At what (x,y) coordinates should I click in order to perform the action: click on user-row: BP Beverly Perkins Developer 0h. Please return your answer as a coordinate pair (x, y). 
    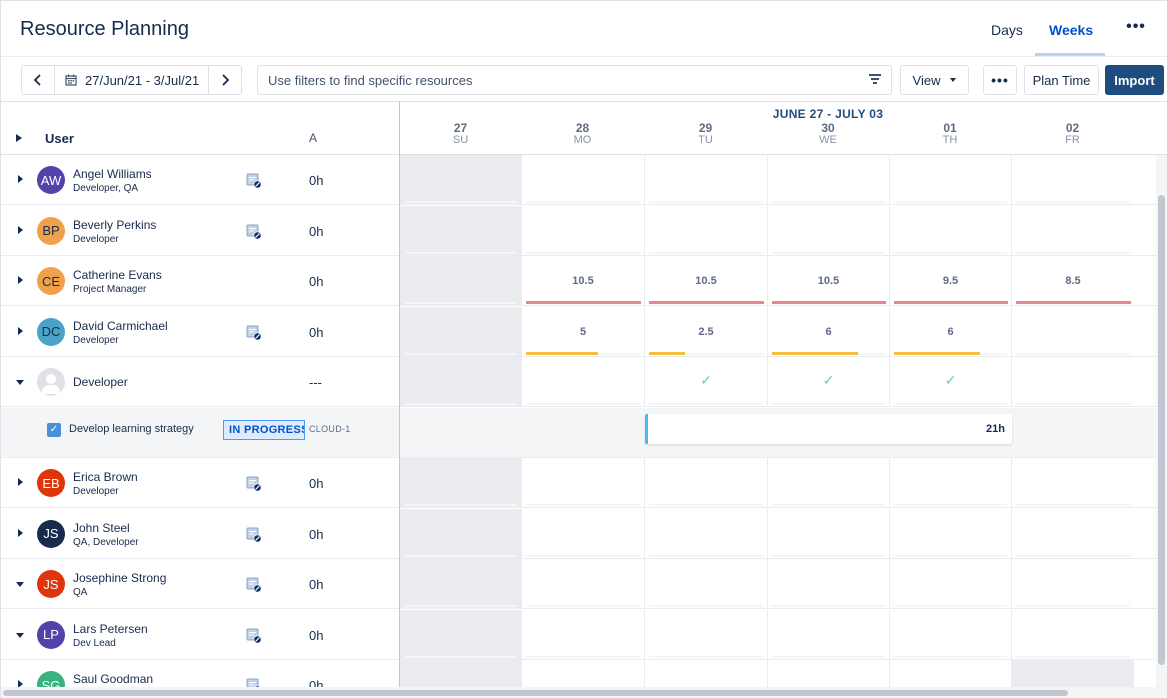
    Looking at the image, I should click on (578, 230).